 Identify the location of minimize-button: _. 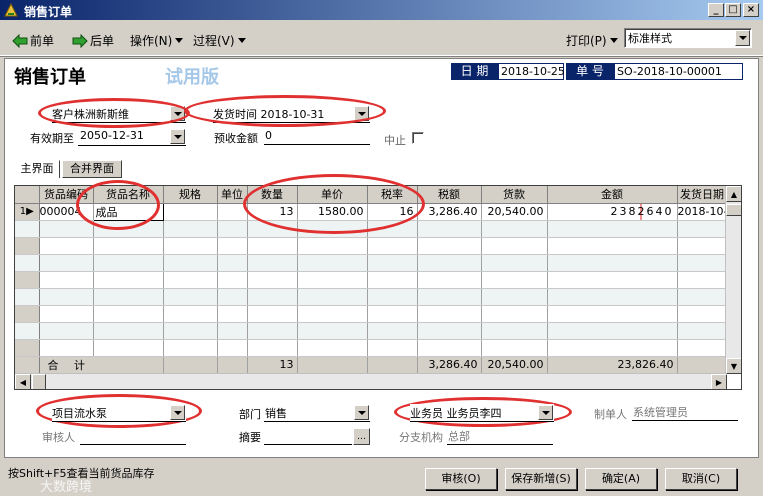
(716, 10).